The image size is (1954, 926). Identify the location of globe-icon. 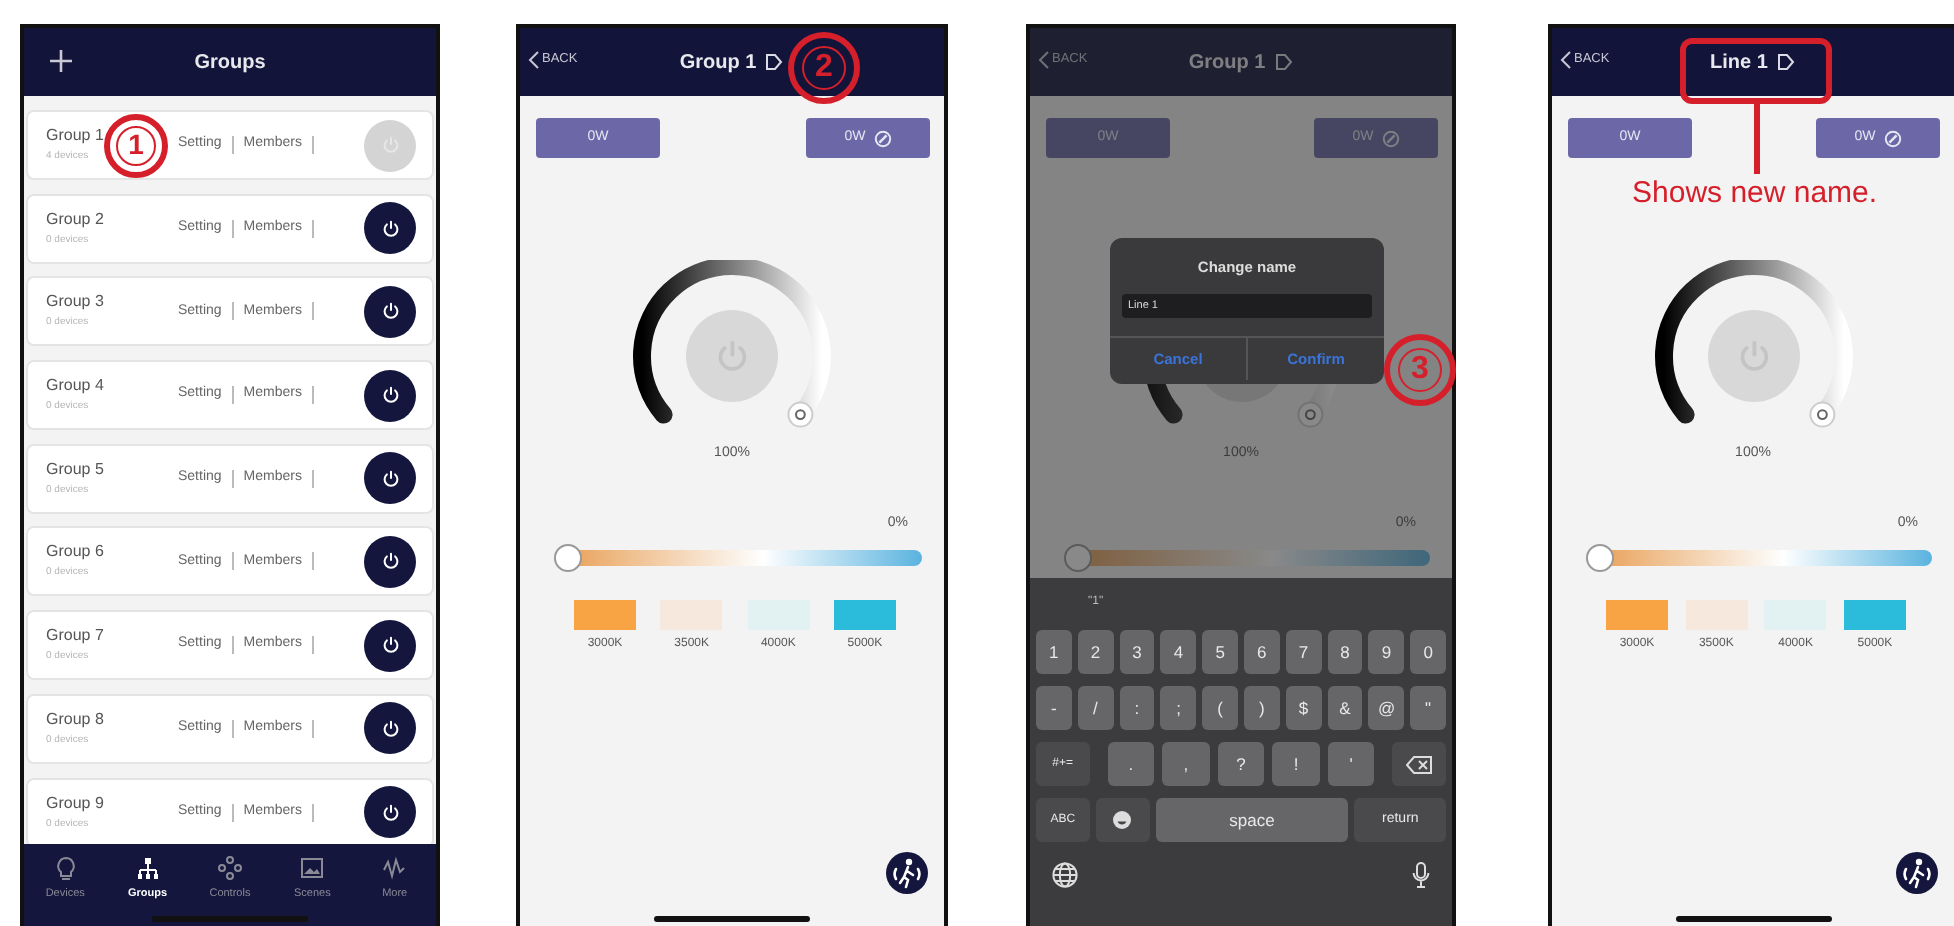
(1065, 875).